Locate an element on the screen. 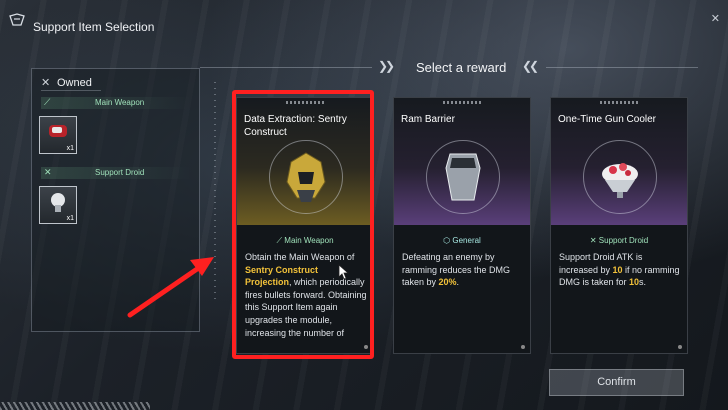  card-category: ✕ Support Droid is located at coordinates (619, 240).